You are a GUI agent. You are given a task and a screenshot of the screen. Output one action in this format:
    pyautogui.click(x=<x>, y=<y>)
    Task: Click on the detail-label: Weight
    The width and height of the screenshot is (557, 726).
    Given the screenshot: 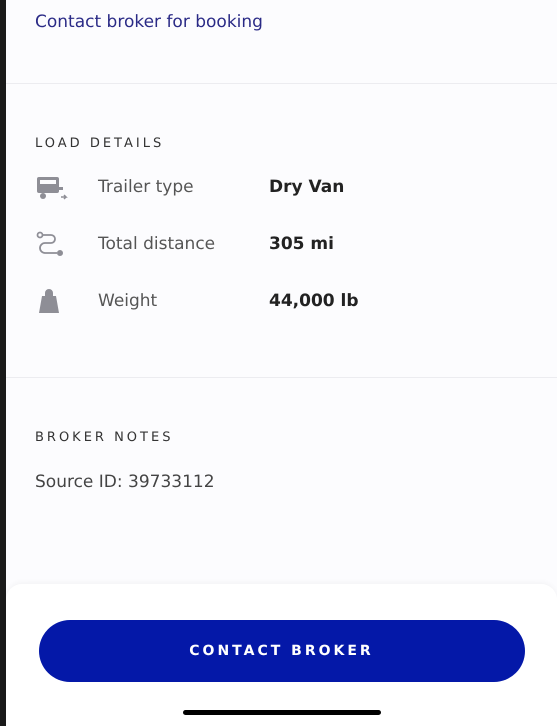 What is the action you would take?
    pyautogui.click(x=128, y=301)
    